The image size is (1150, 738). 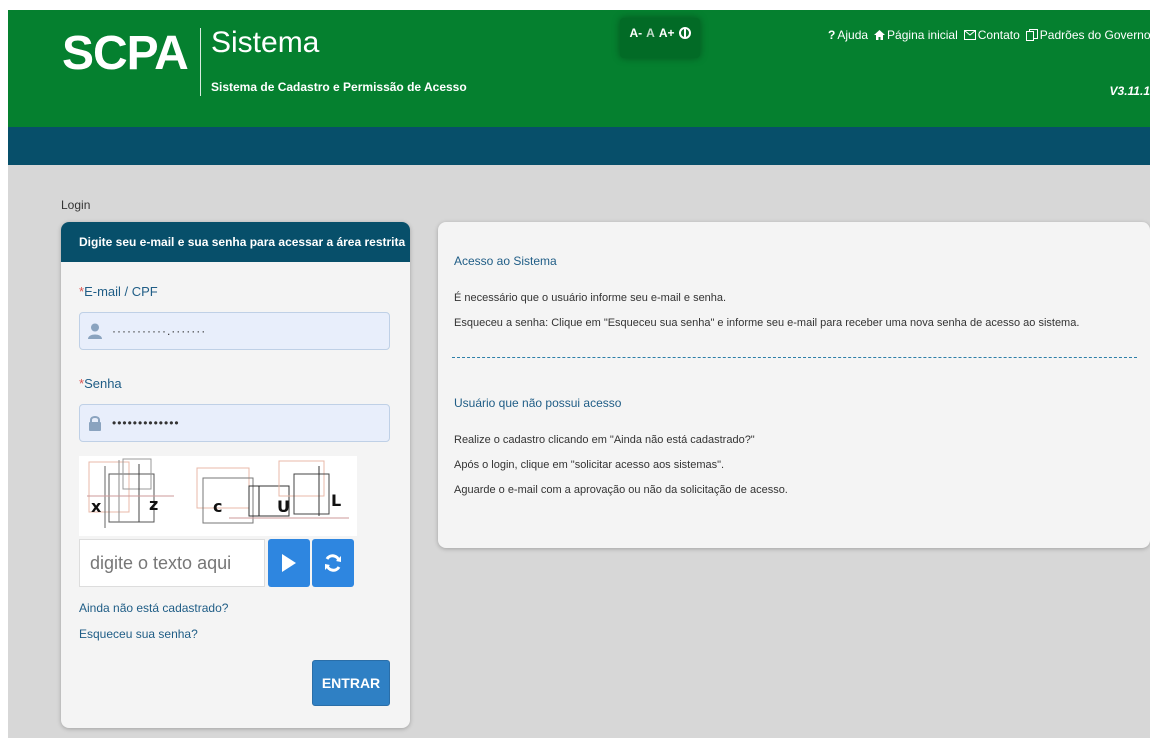 I want to click on contact-link: Contato, so click(x=991, y=35).